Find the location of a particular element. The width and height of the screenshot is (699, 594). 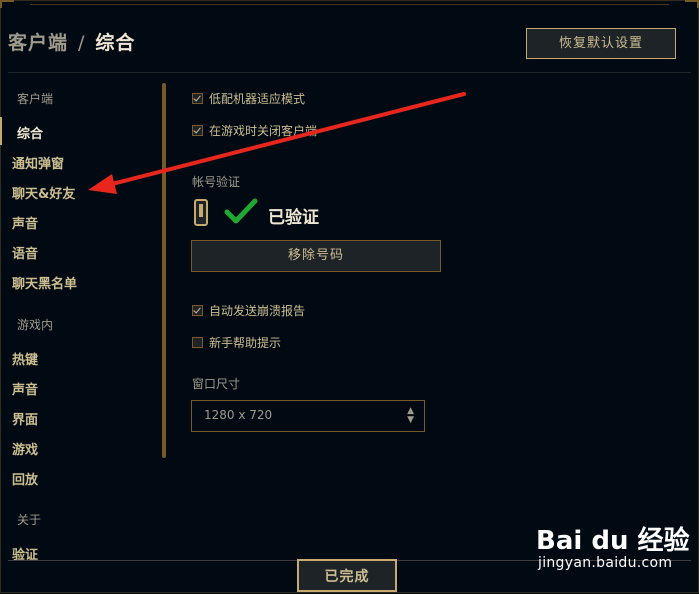

sidebar-item-replays: 回放 is located at coordinates (25, 478).